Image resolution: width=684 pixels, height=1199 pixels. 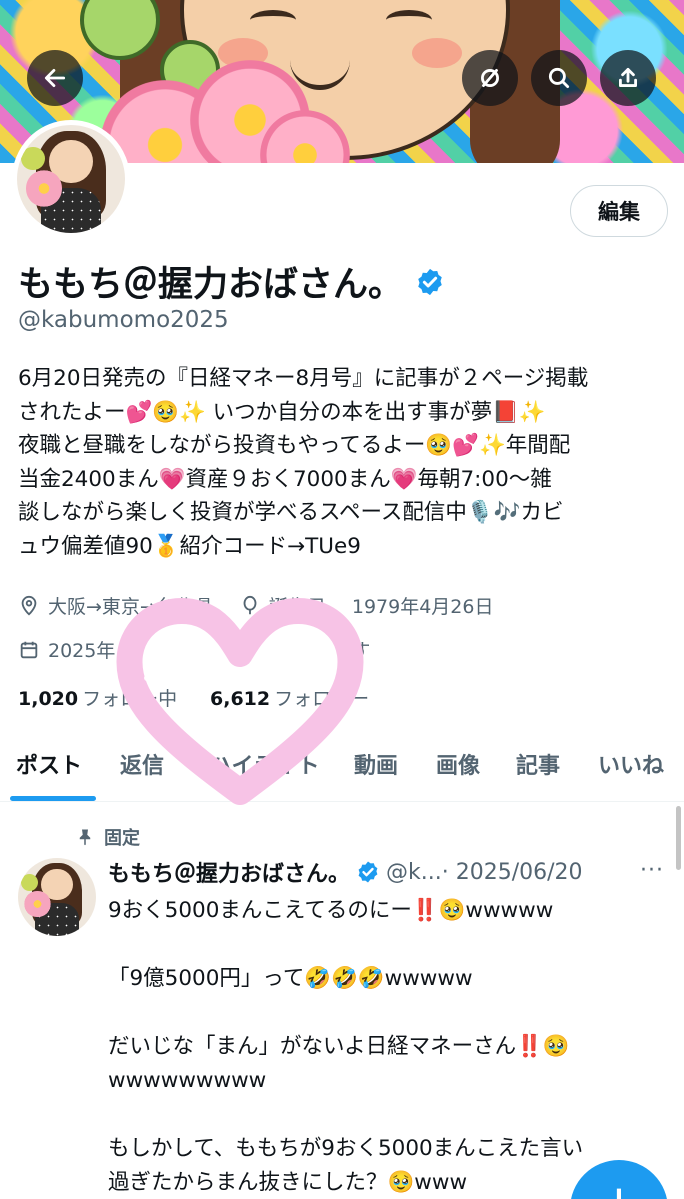 I want to click on share-button, so click(x=628, y=78).